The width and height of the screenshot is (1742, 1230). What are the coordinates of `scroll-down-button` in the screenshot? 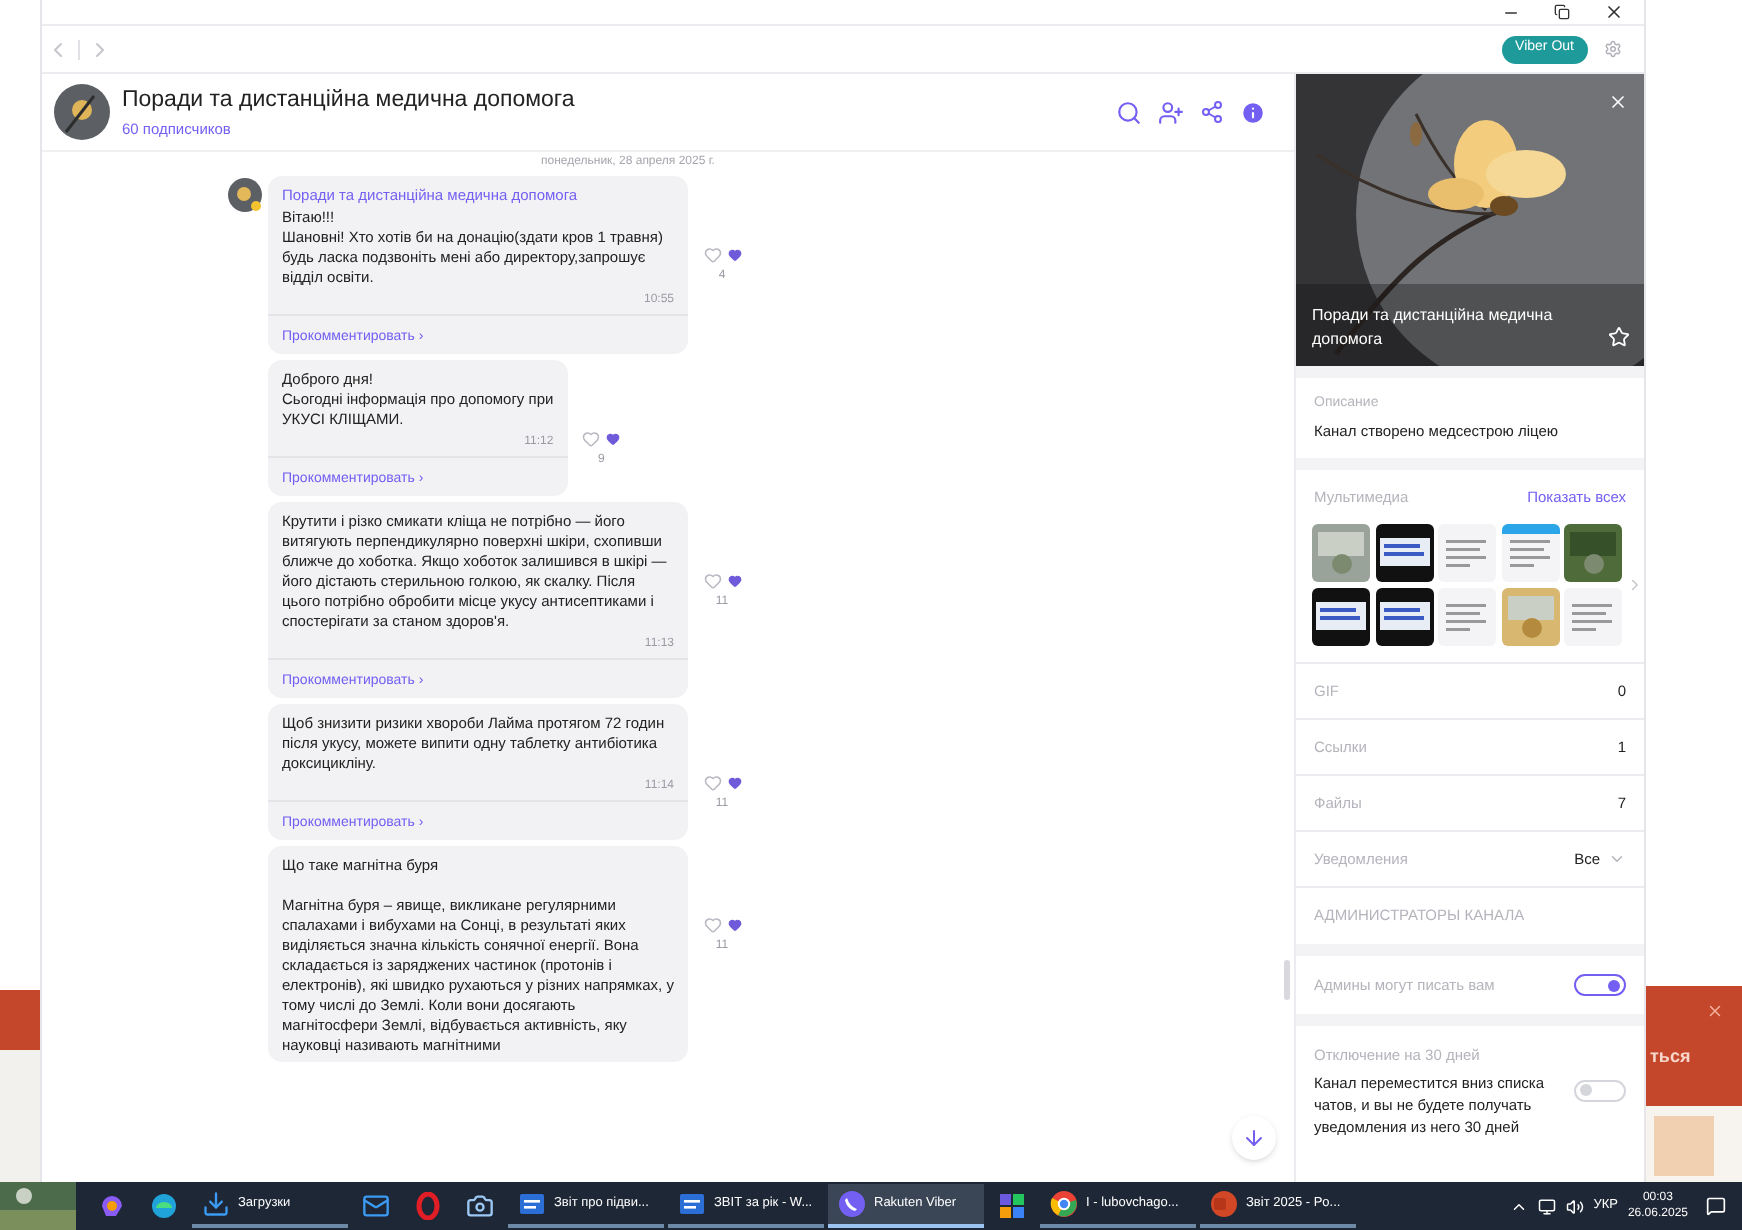 It's located at (1254, 1138).